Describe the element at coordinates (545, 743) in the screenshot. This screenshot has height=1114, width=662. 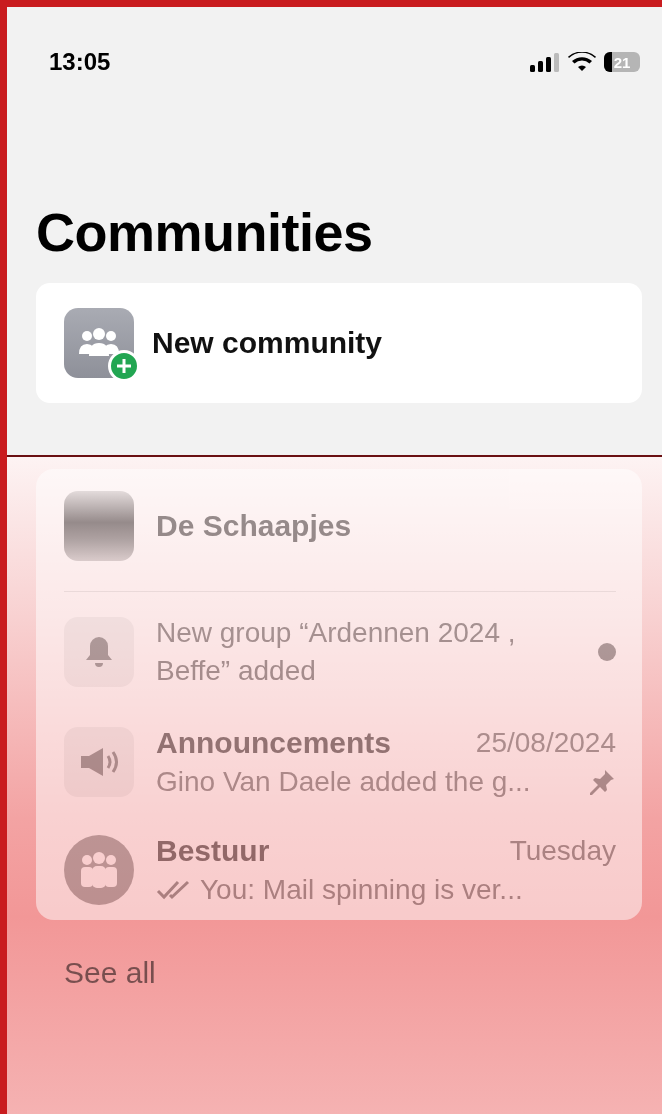
I see `chat-time: 25/08/2024` at that location.